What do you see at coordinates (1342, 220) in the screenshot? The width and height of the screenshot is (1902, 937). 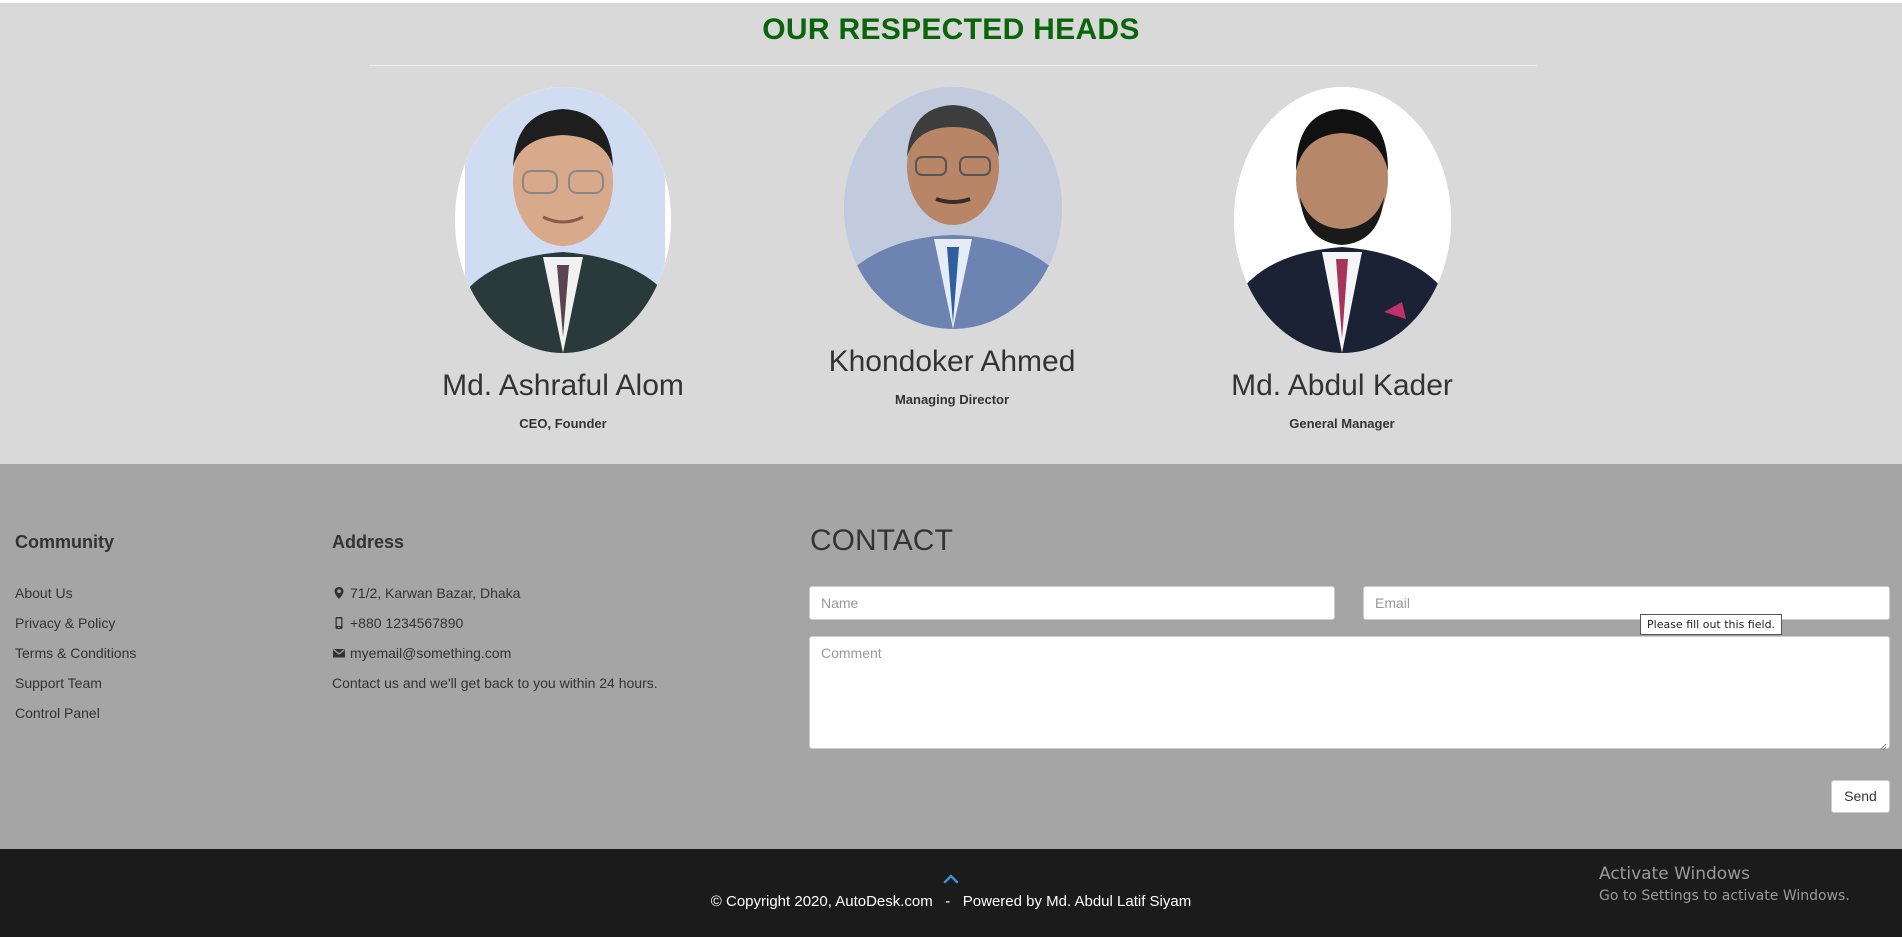 I see `person-photo-kader` at bounding box center [1342, 220].